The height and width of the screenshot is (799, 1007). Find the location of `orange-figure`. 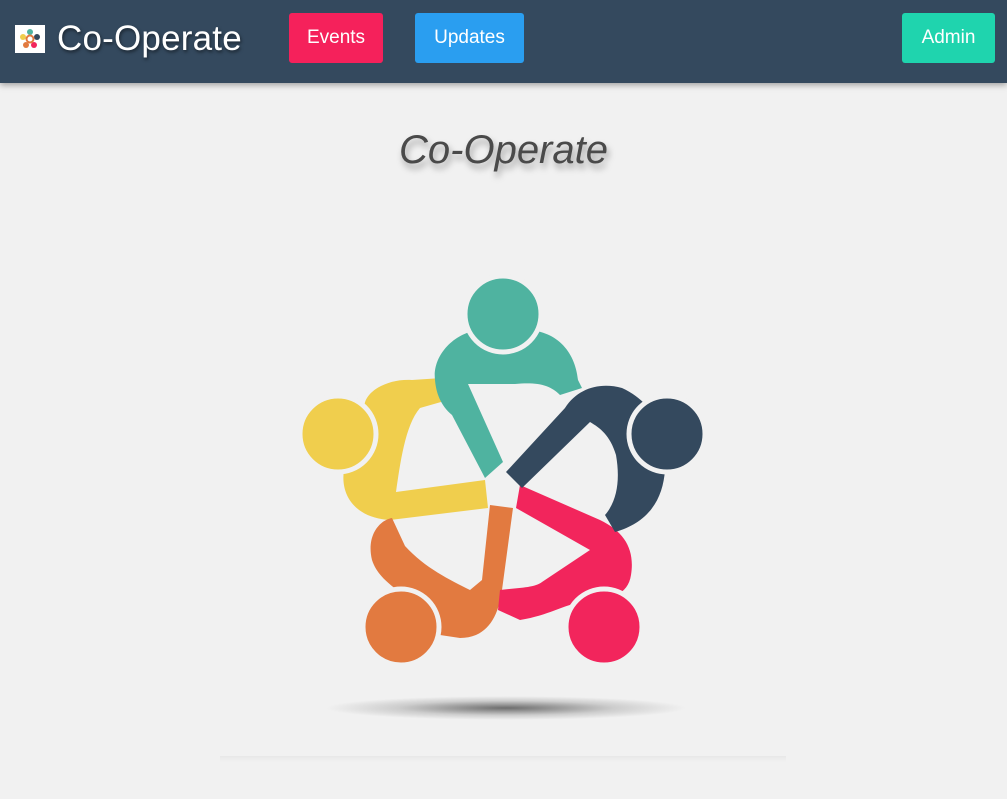

orange-figure is located at coordinates (436, 586).